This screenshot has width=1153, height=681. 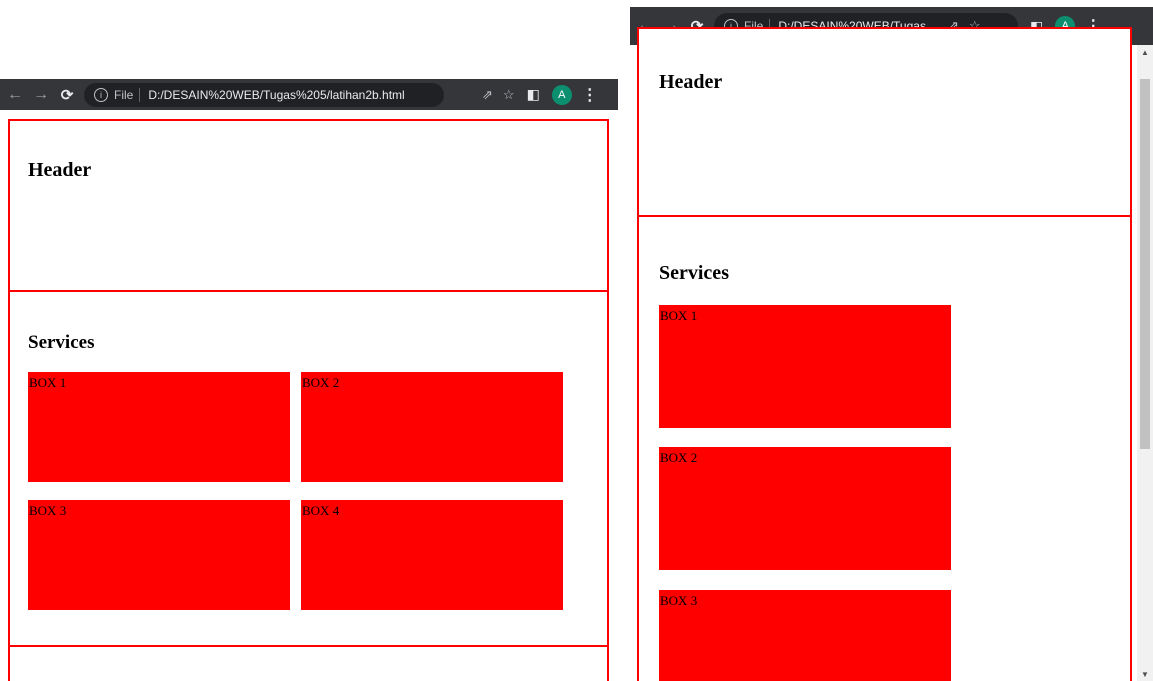 I want to click on scroll-up-arrow-icon: ▲, so click(x=1145, y=52).